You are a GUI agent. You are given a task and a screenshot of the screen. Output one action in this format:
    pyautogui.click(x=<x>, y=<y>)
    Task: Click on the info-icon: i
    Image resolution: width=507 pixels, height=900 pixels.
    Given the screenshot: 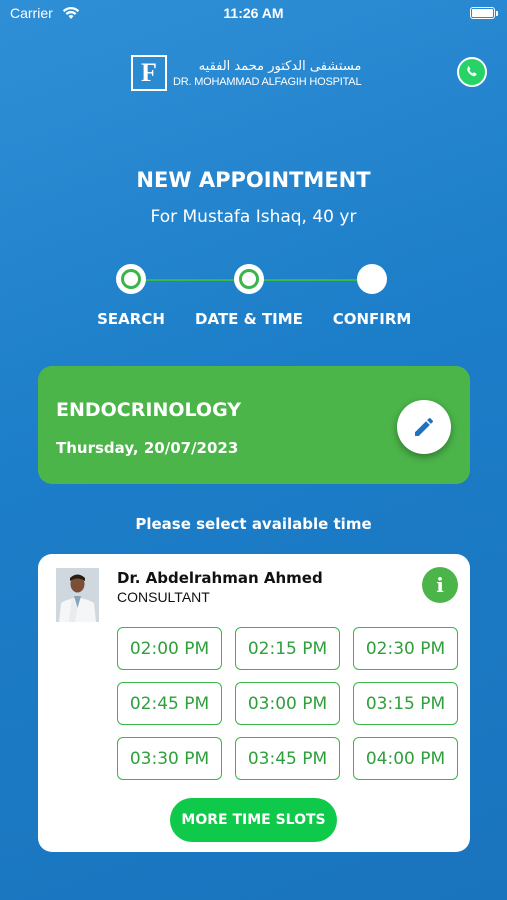 What is the action you would take?
    pyautogui.click(x=440, y=585)
    